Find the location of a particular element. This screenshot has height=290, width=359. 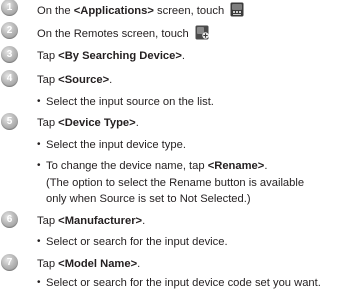

step-text: On the Remotes screen, touch is located at coordinates (123, 33).